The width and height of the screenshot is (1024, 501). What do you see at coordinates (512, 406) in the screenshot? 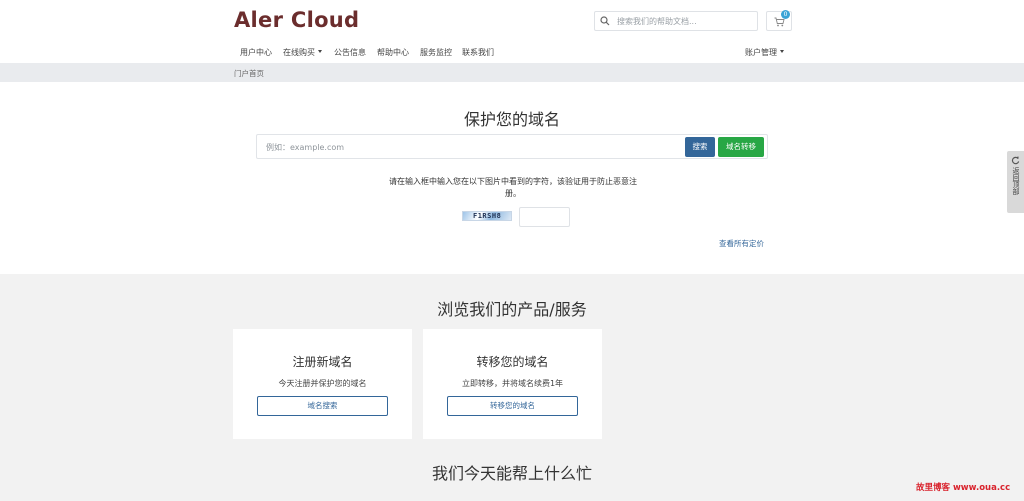
I see `transfer-domain-card-button: 转移您的域名` at bounding box center [512, 406].